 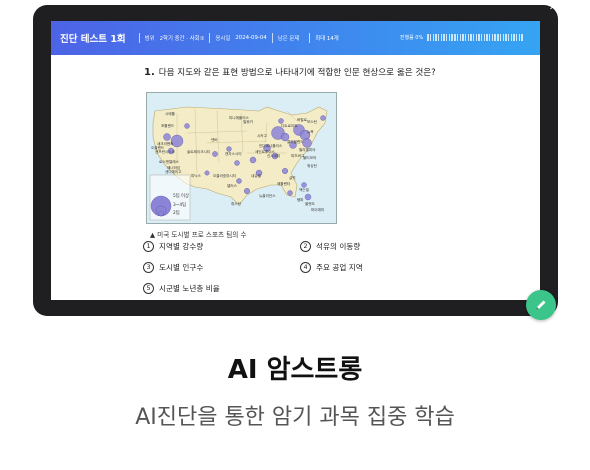 What do you see at coordinates (310, 131) in the screenshot?
I see `city-label: 뉴욕` at bounding box center [310, 131].